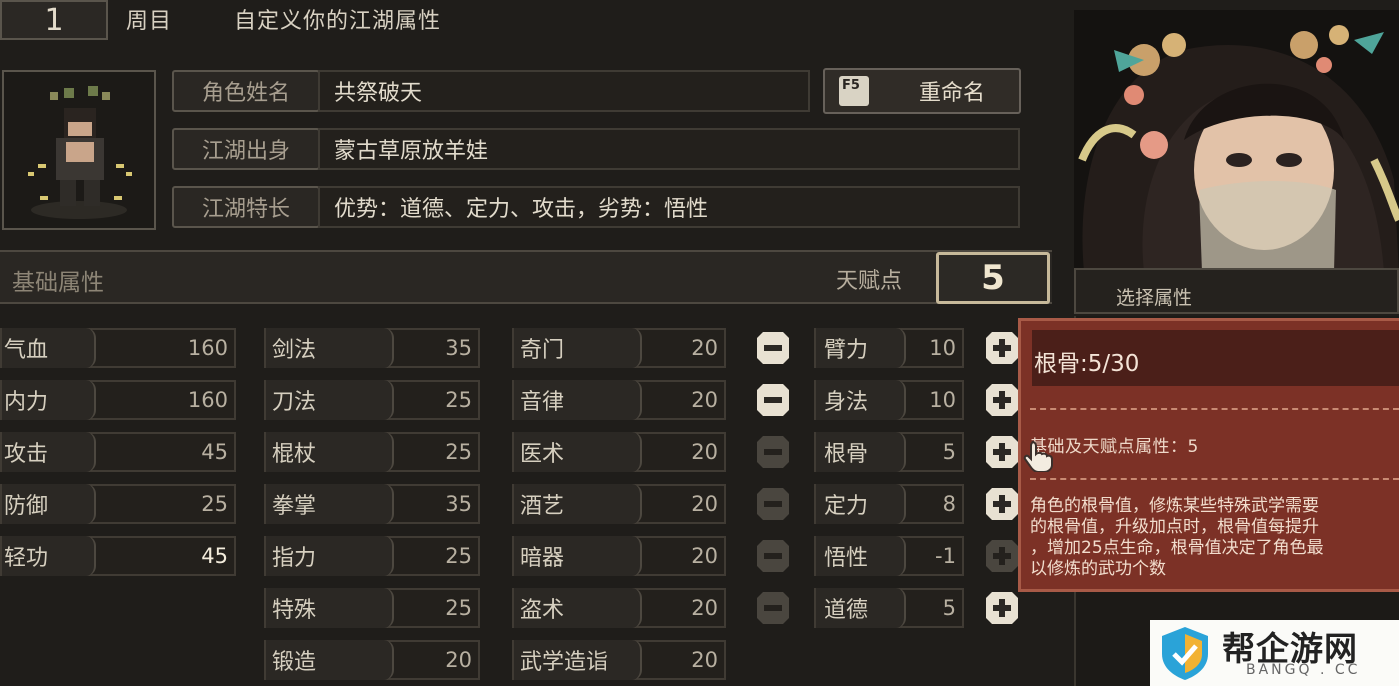 This screenshot has height=686, width=1399. Describe the element at coordinates (564, 91) in the screenshot. I see `name-field: 共祭破天` at that location.